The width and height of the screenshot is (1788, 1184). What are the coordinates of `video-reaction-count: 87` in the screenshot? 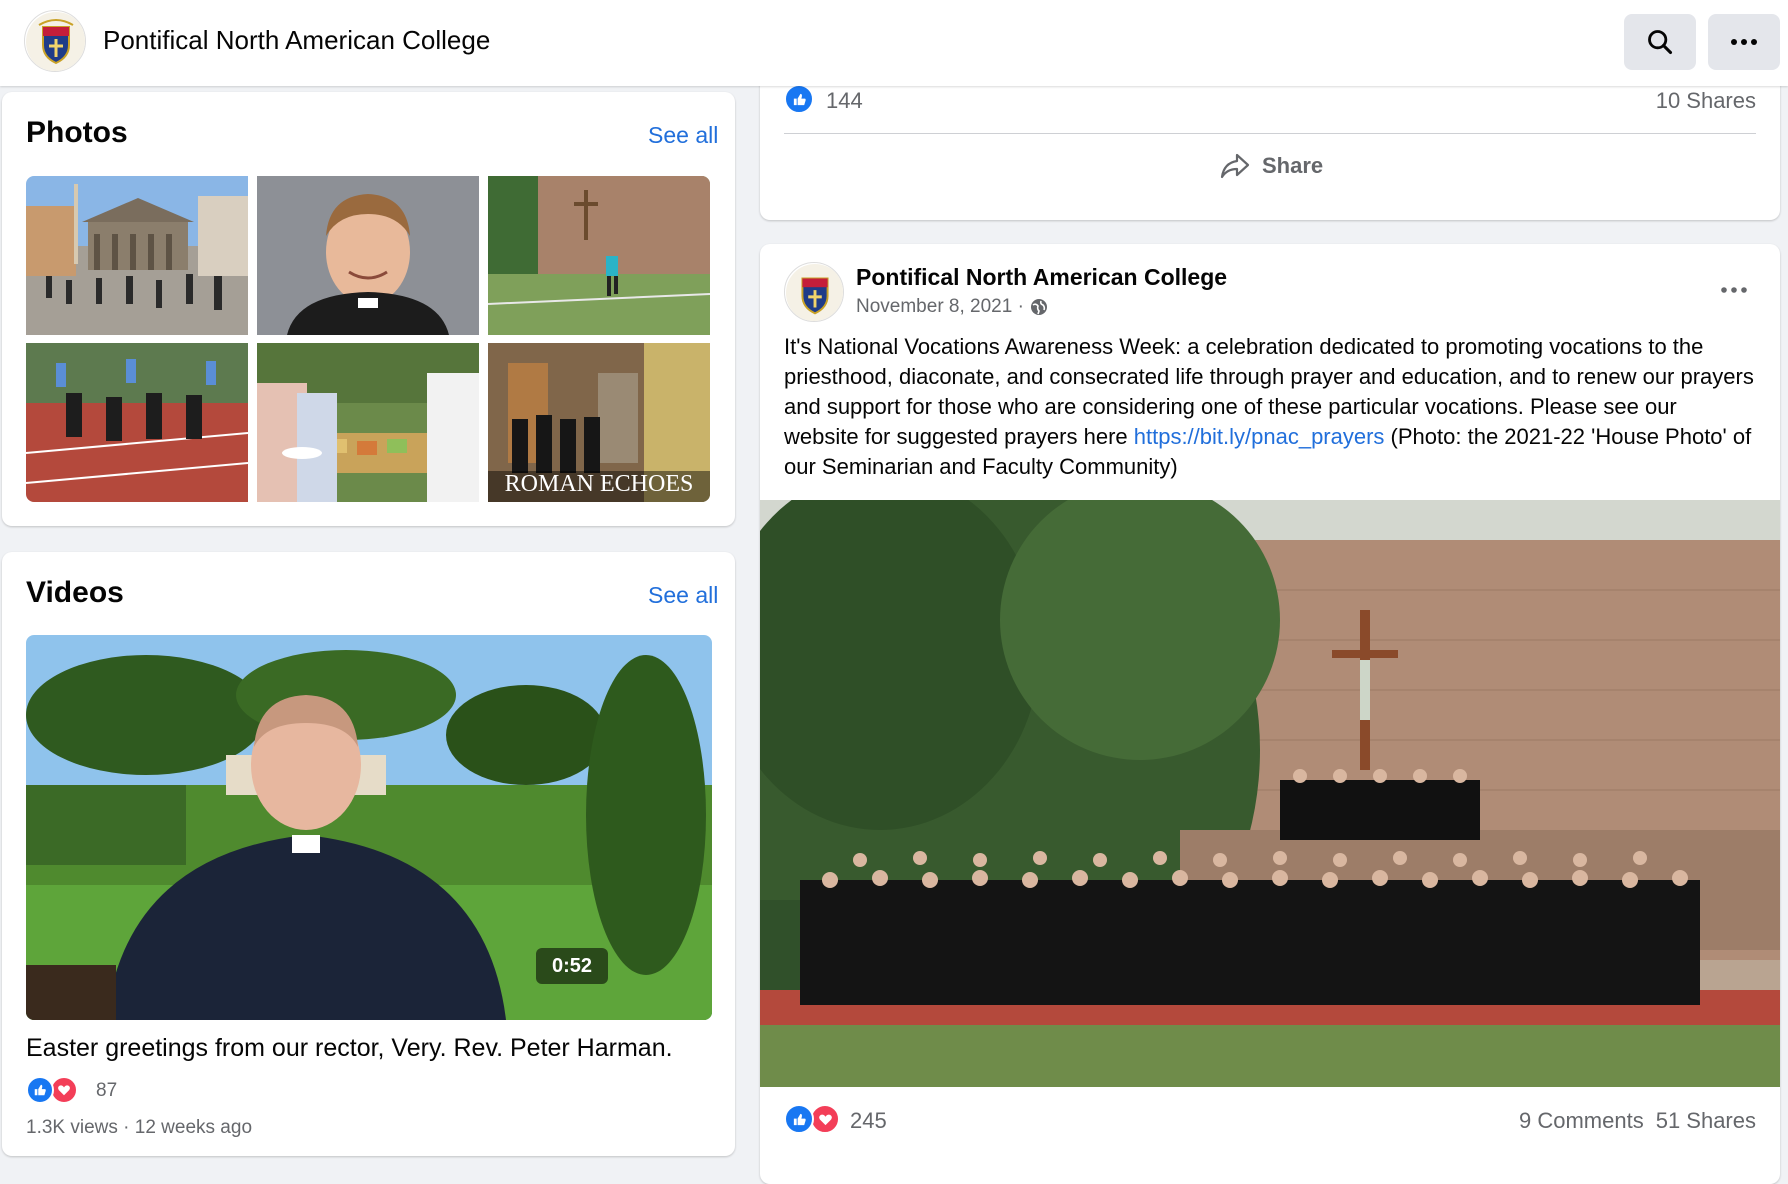 It's located at (107, 1090).